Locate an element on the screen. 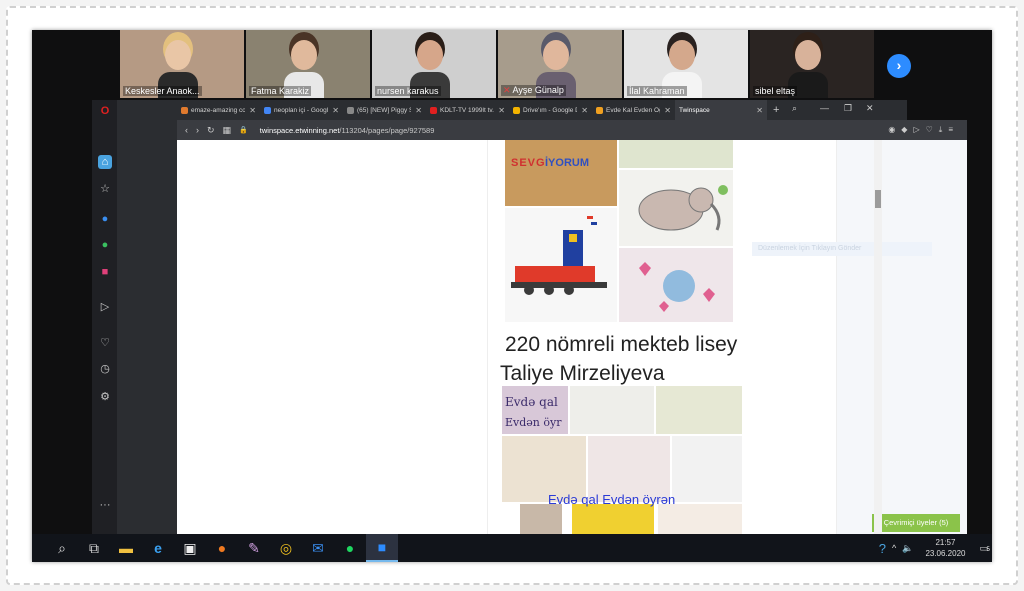  svg-text: Evdə qal is located at coordinates (531, 402).